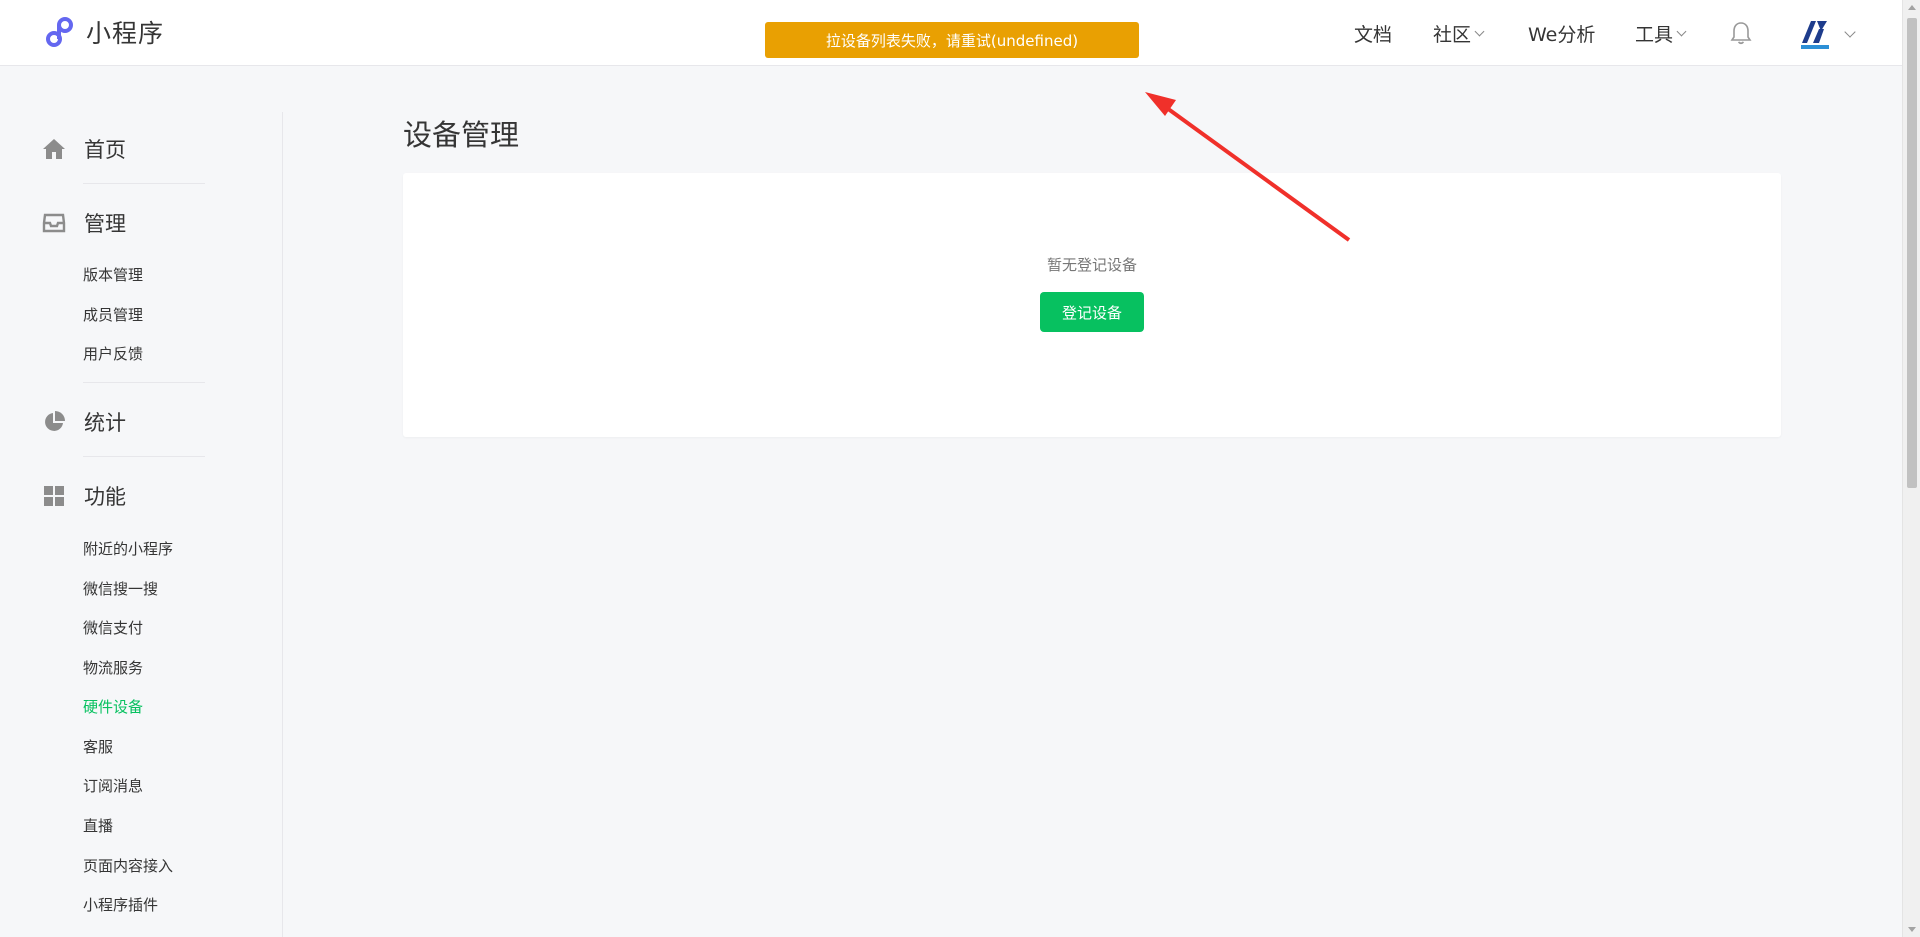 The width and height of the screenshot is (1920, 937). I want to click on sidebar-subitem-feedback: 用户反馈, so click(113, 353).